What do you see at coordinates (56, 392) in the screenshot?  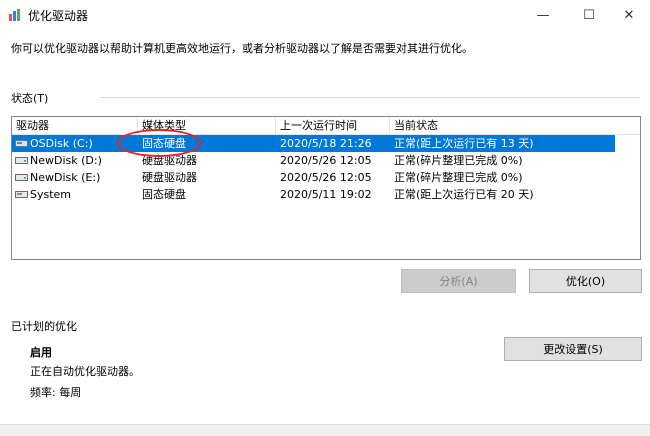 I see `schedule-frequency: 频率: 每周` at bounding box center [56, 392].